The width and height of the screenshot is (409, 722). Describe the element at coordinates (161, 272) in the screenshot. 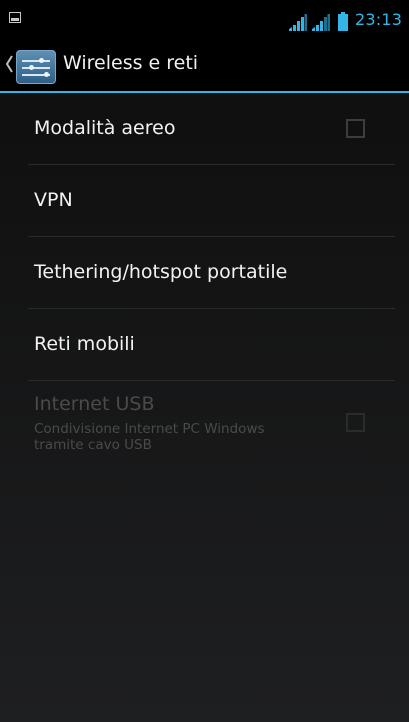

I see `setting-label: Tethering/hotspot portatile` at that location.